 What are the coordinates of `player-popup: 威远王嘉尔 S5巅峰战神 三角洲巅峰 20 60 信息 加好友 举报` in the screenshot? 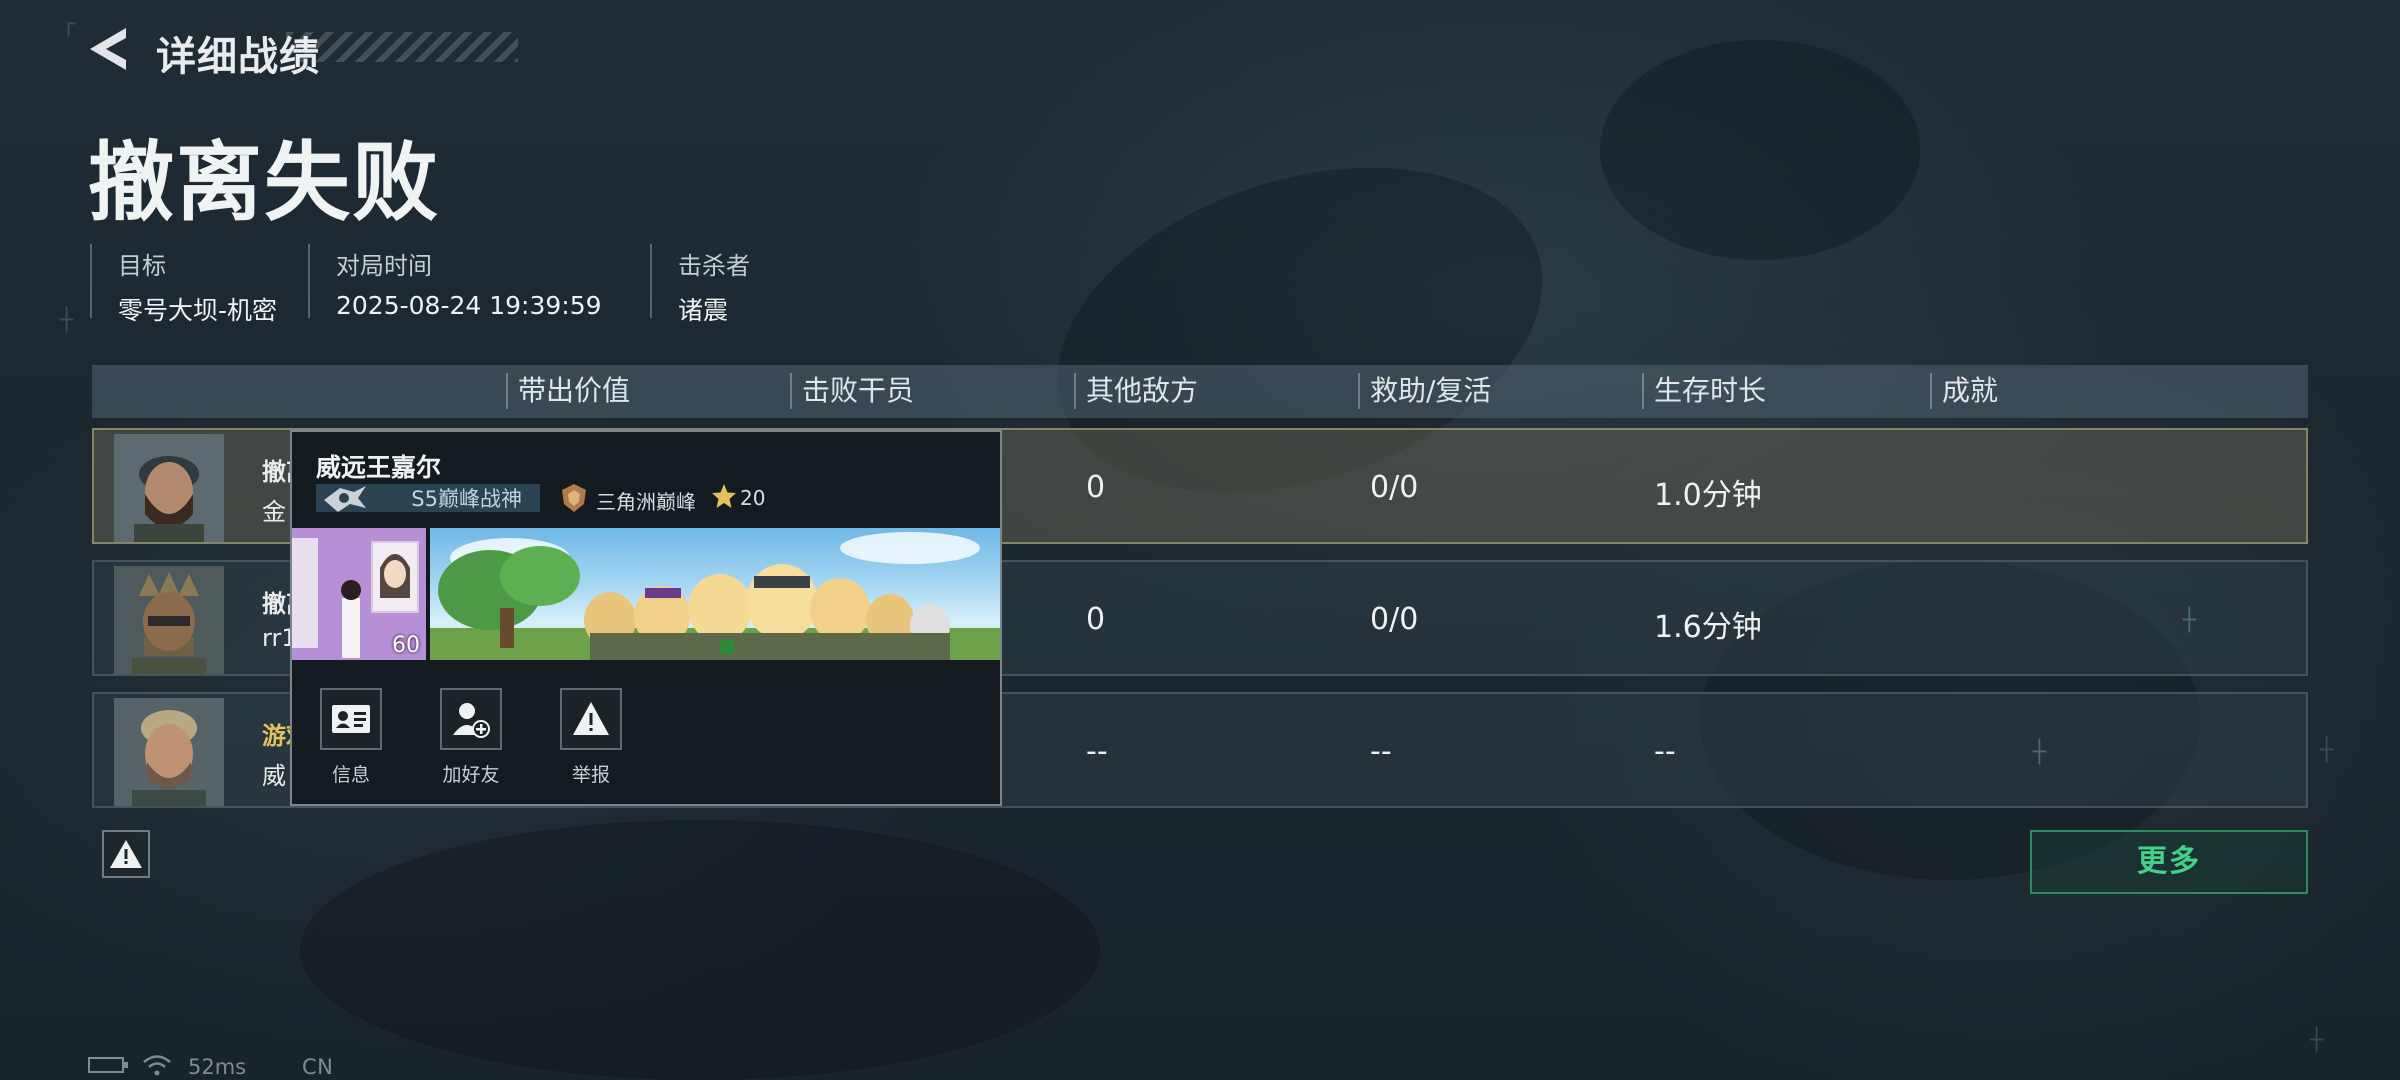 It's located at (646, 618).